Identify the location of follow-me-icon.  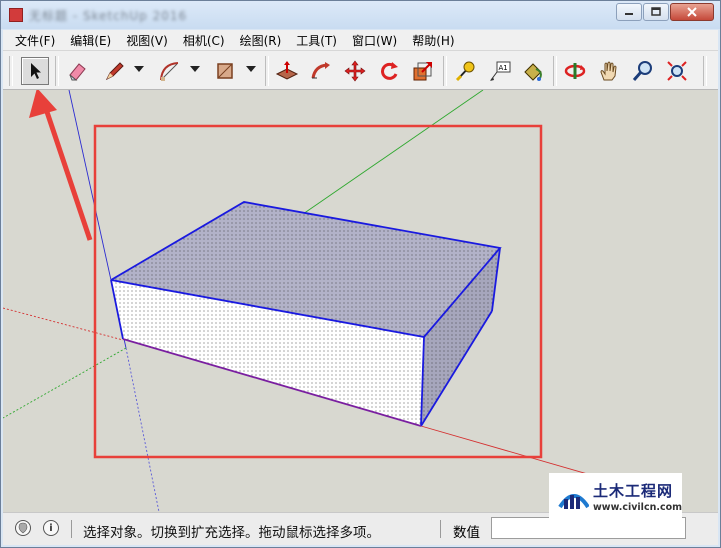
(320, 70).